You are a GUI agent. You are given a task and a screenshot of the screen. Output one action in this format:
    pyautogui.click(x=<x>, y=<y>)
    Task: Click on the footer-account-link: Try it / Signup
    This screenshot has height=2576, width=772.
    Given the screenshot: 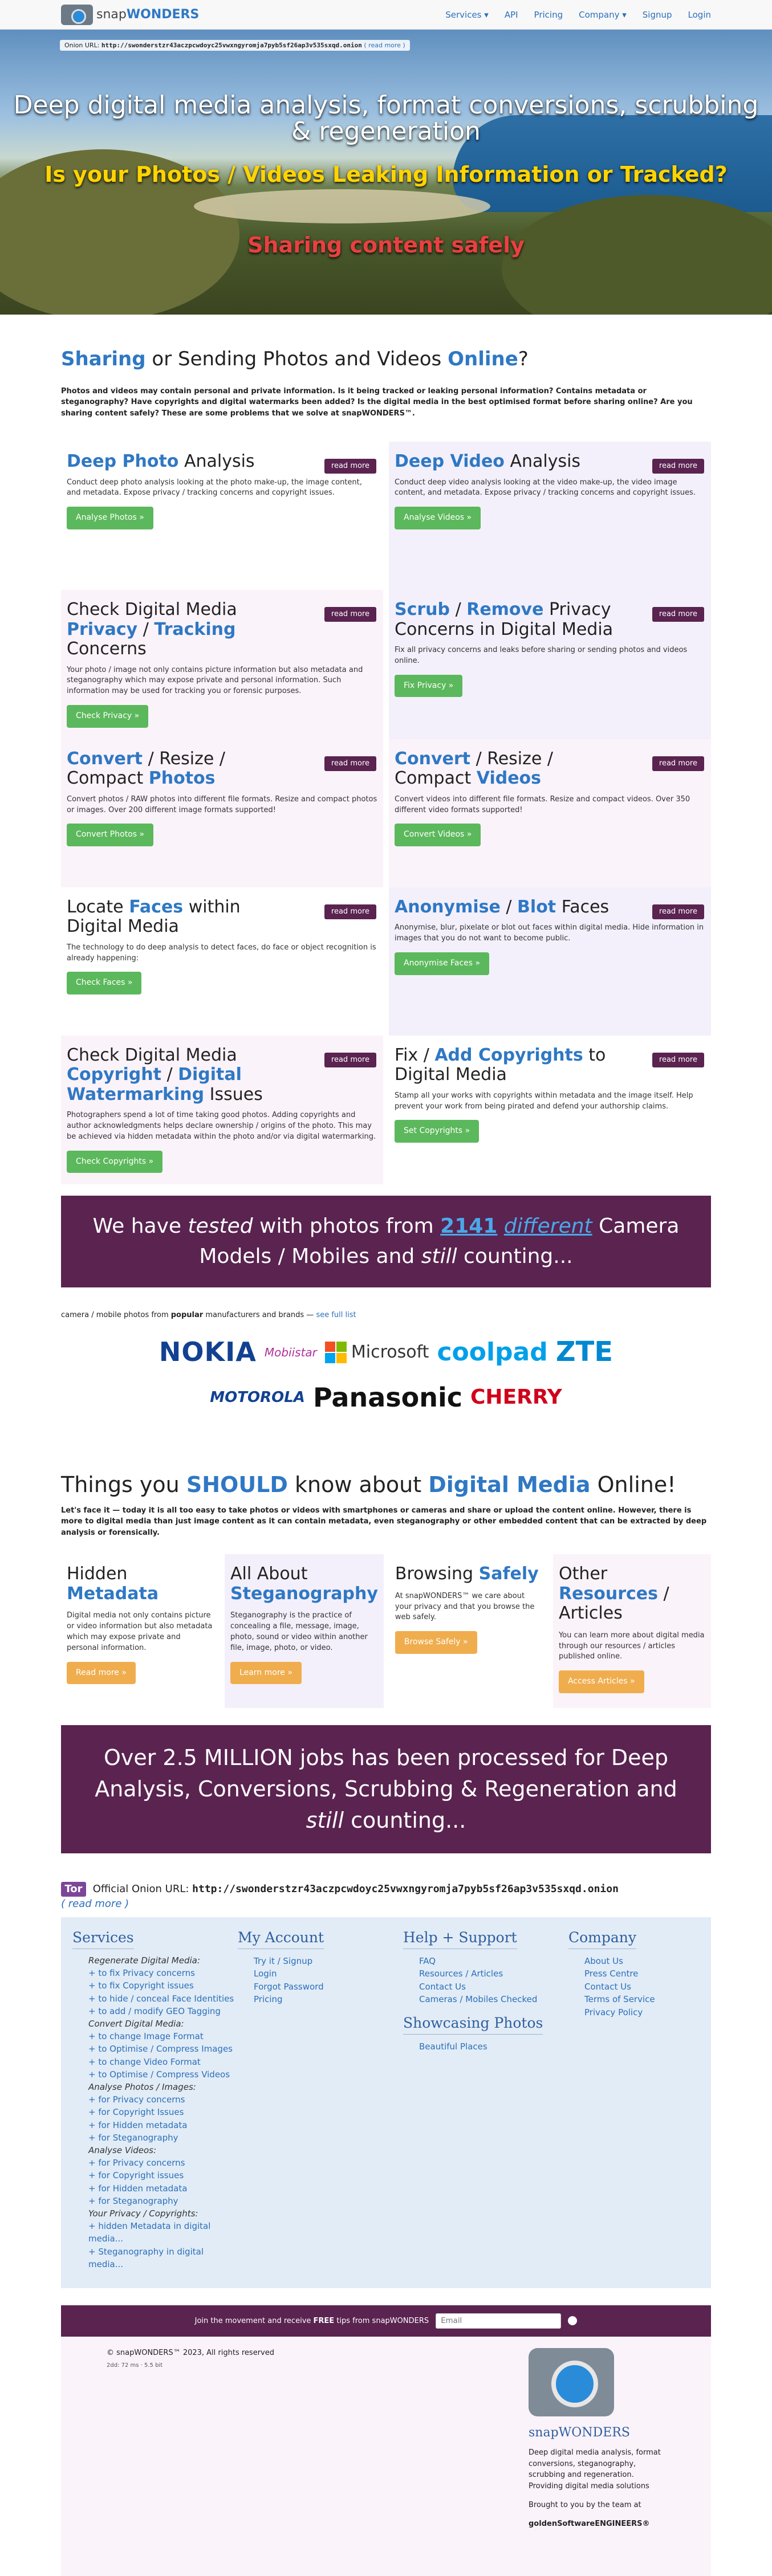 What is the action you would take?
    pyautogui.click(x=328, y=1961)
    